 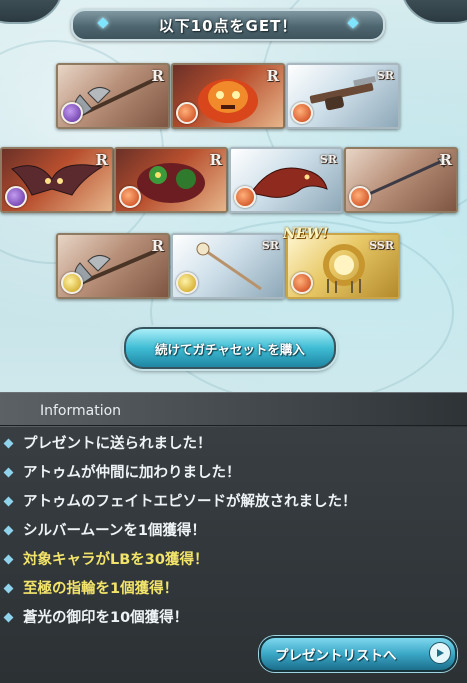 What do you see at coordinates (336, 656) in the screenshot?
I see `present-list-label: プレゼントリストへ` at bounding box center [336, 656].